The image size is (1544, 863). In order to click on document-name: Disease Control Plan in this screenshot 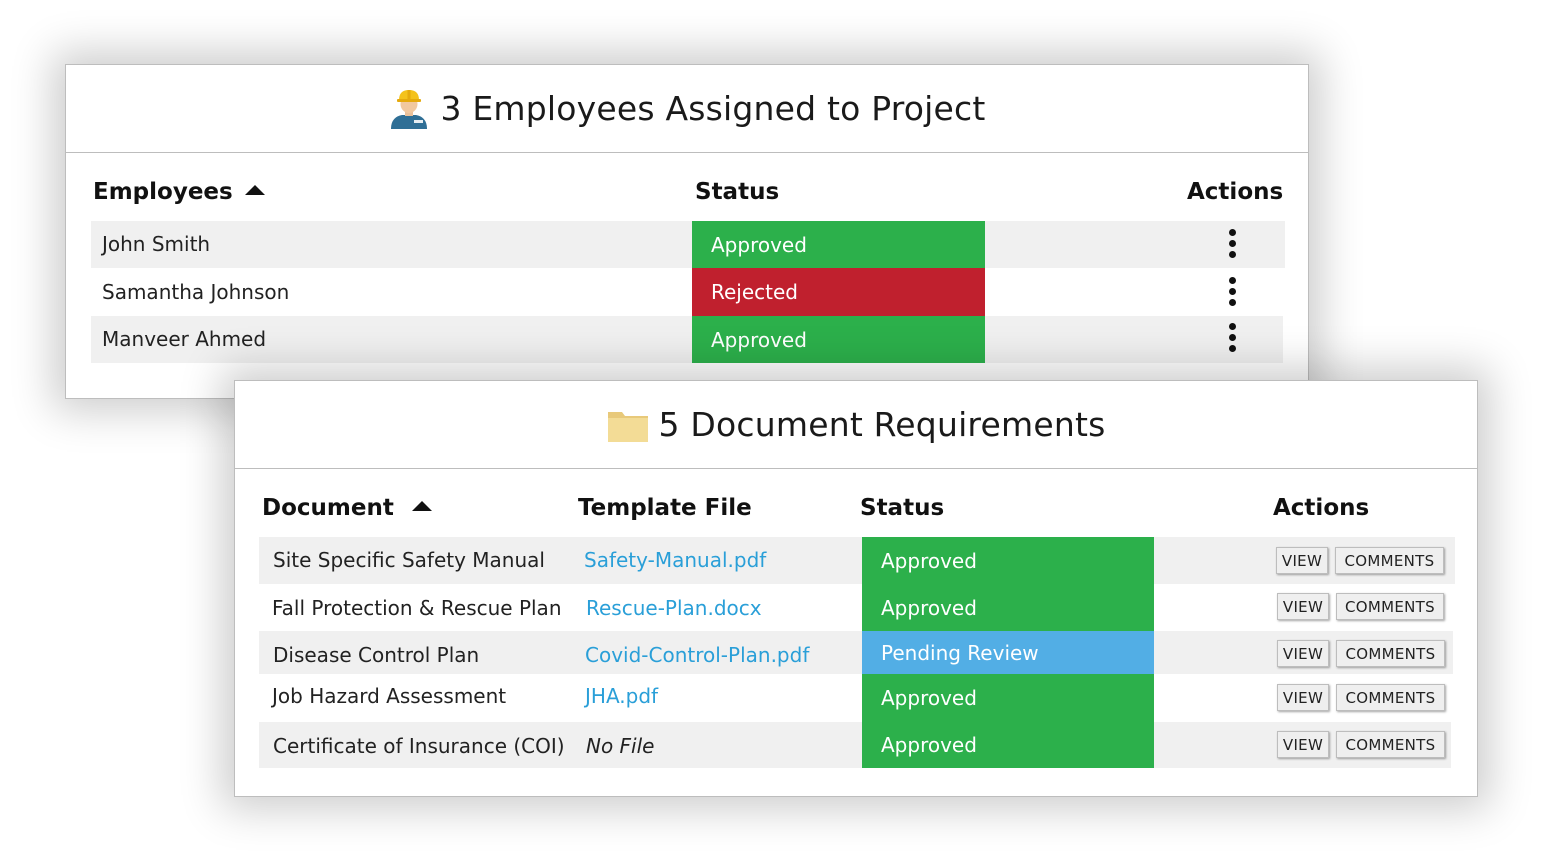, I will do `click(376, 655)`.